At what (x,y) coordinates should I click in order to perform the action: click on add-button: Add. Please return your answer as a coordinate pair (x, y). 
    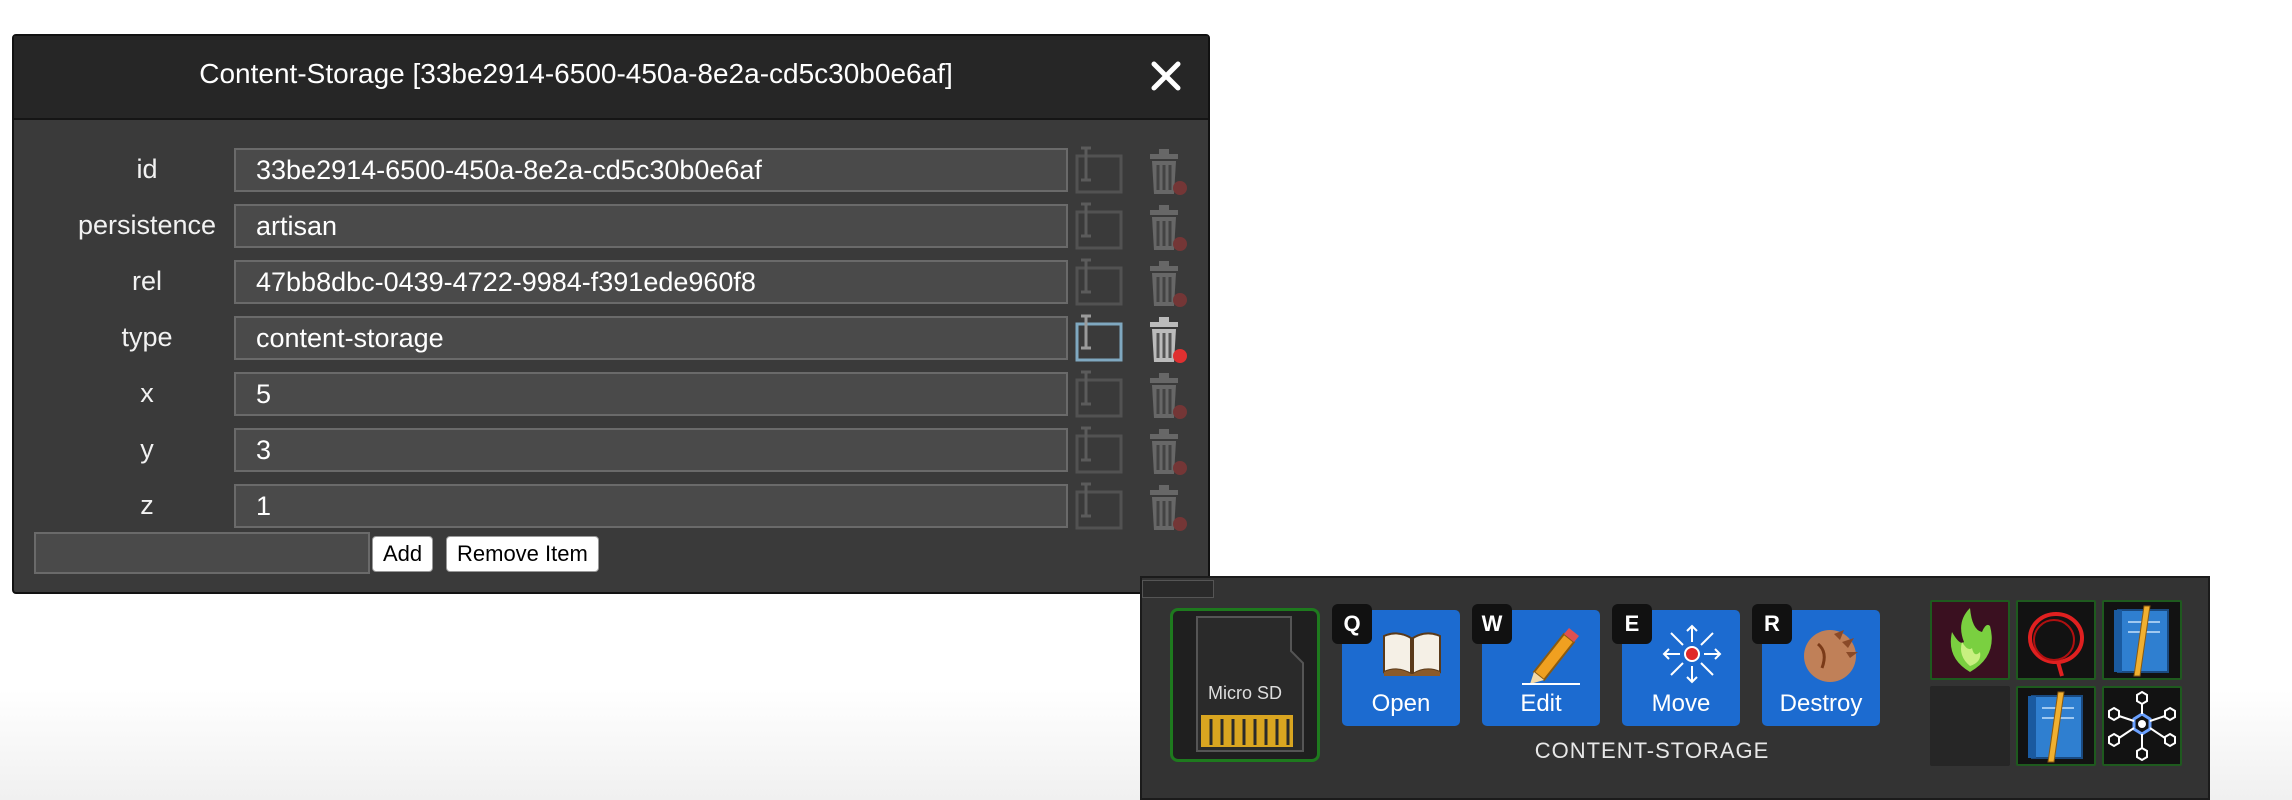
    Looking at the image, I should click on (403, 554).